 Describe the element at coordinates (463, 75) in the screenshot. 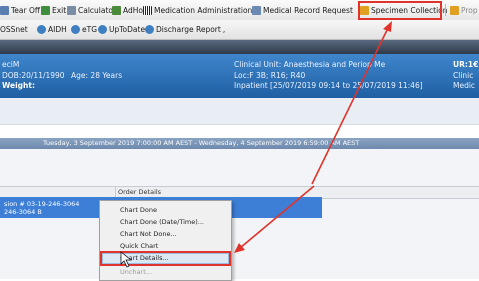

I see `banner-clinic: Clinic` at that location.